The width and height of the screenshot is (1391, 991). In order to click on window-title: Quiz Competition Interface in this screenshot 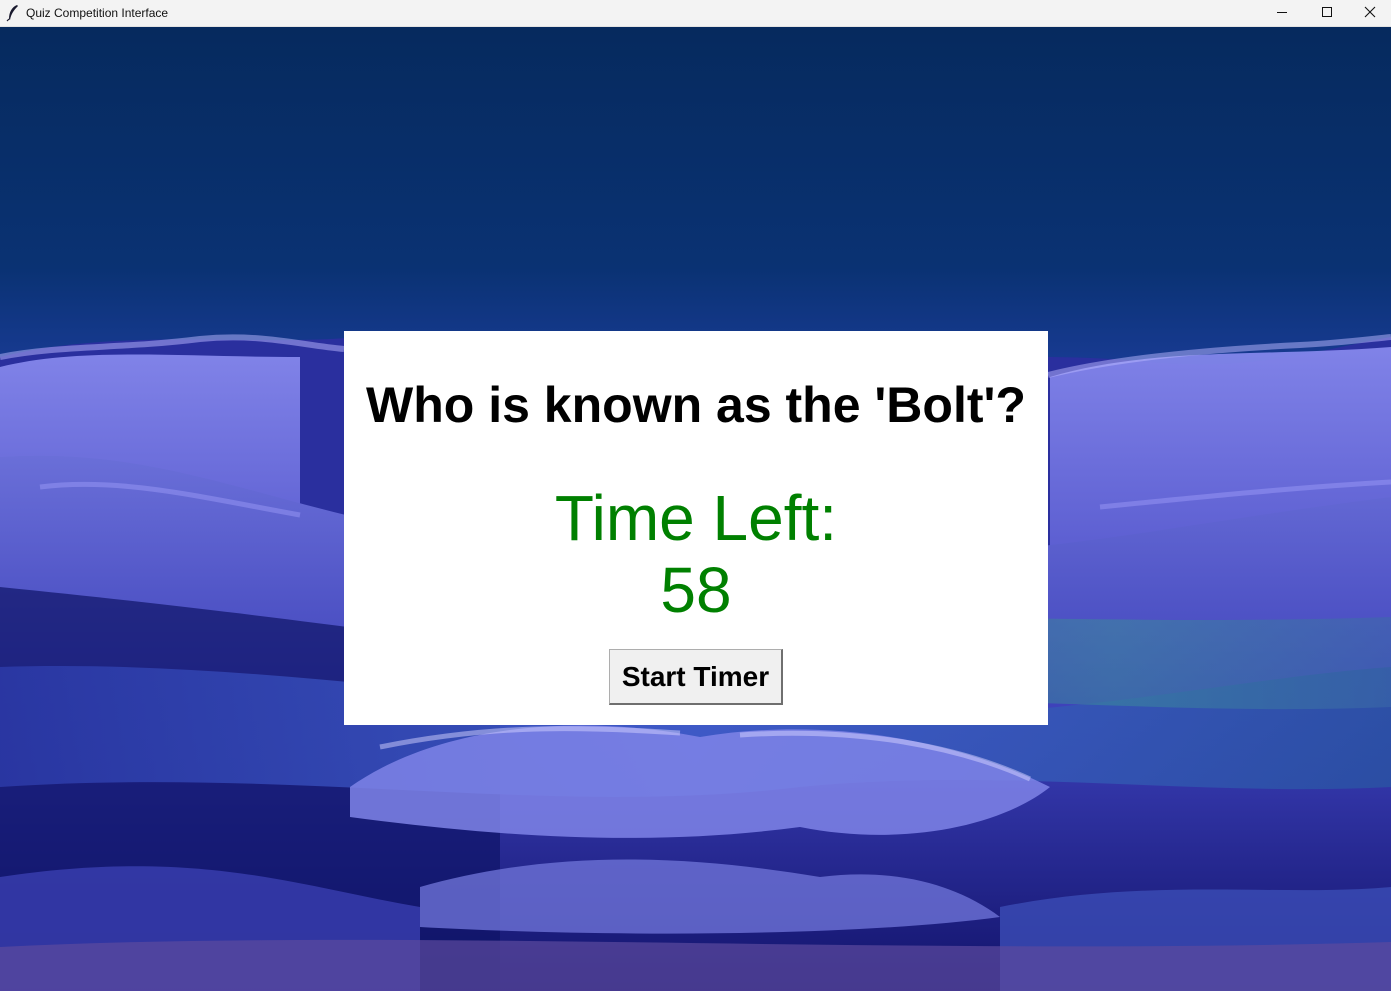, I will do `click(97, 13)`.